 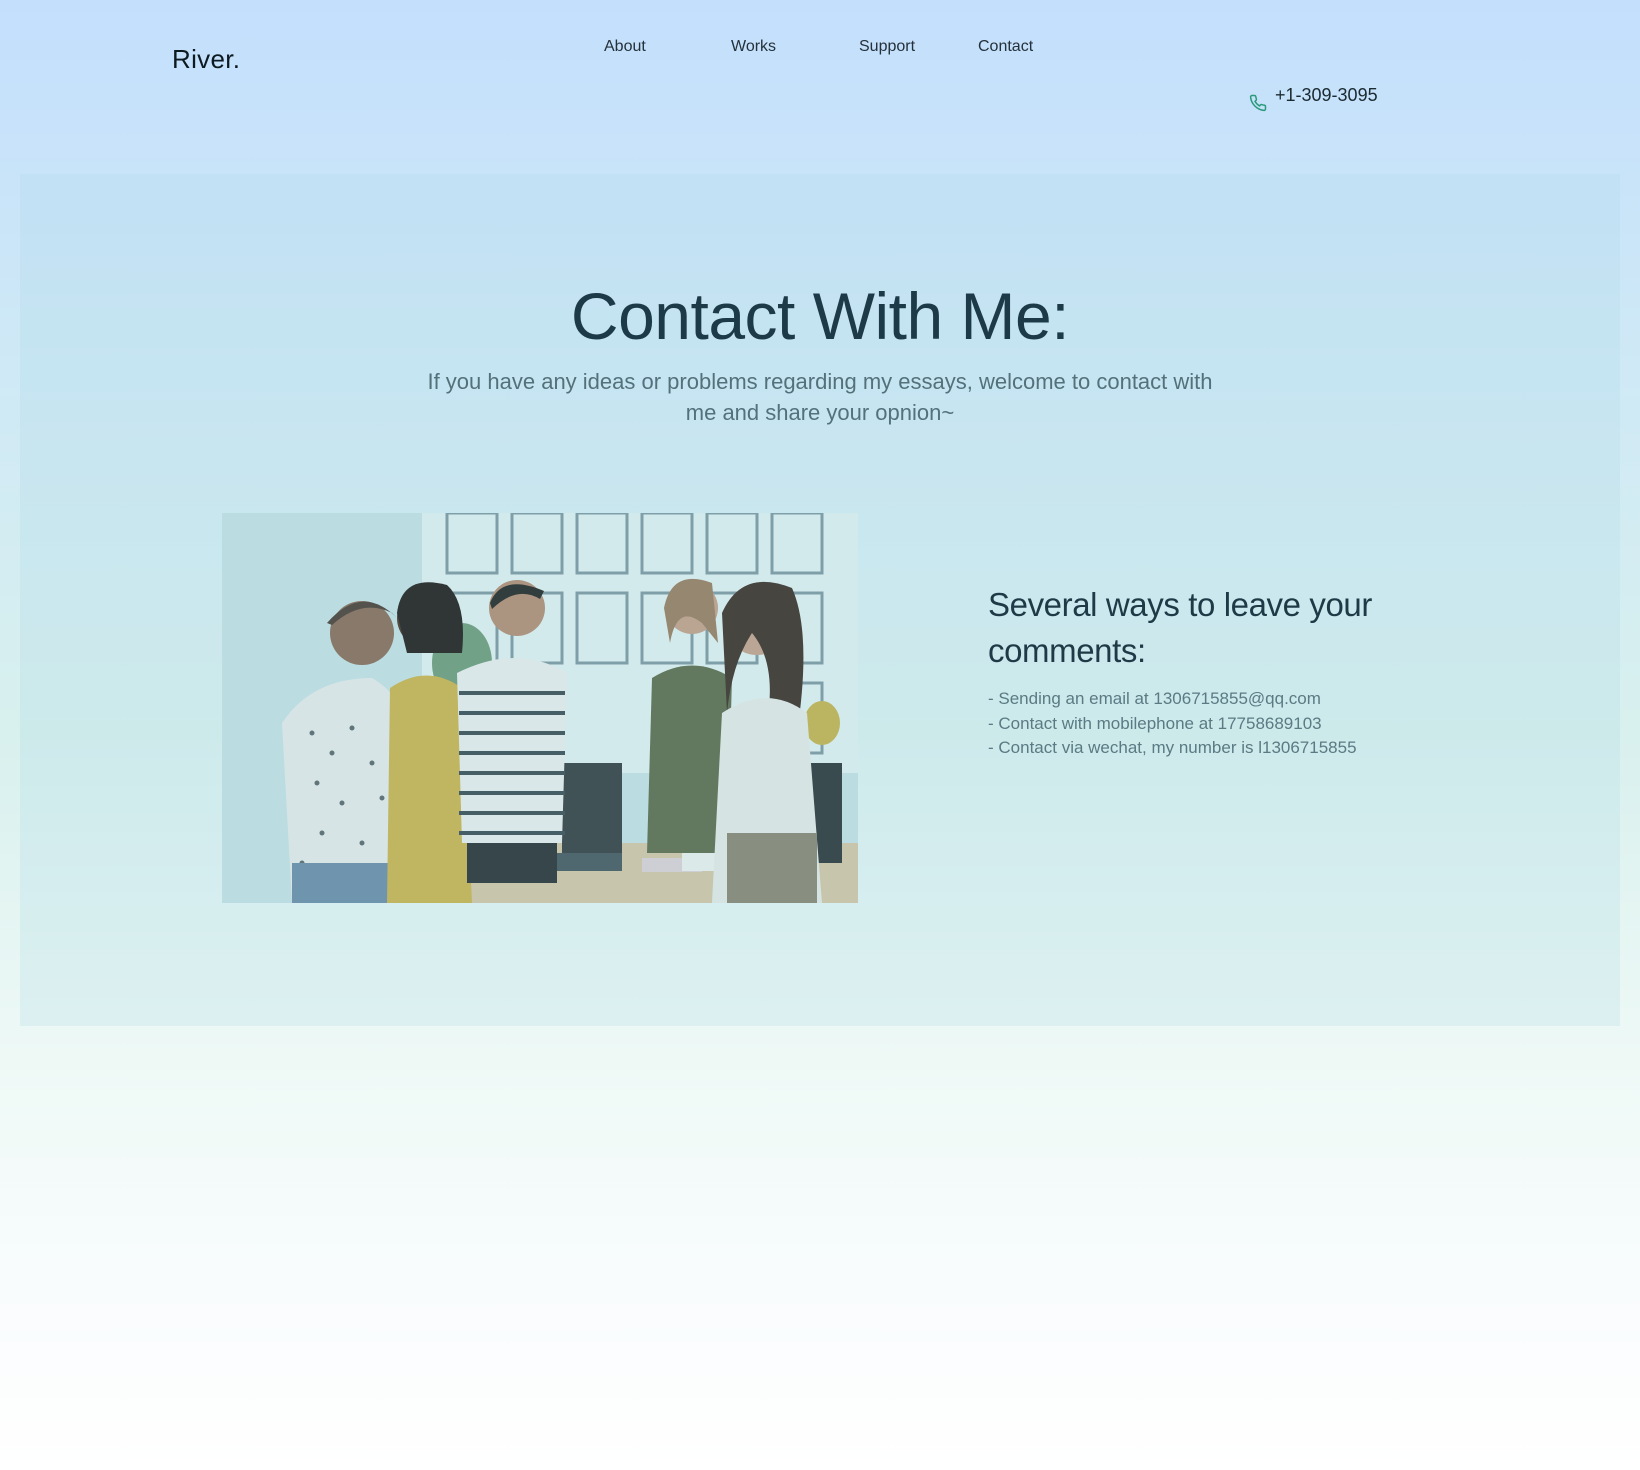 What do you see at coordinates (1258, 103) in the screenshot?
I see `phone-icon` at bounding box center [1258, 103].